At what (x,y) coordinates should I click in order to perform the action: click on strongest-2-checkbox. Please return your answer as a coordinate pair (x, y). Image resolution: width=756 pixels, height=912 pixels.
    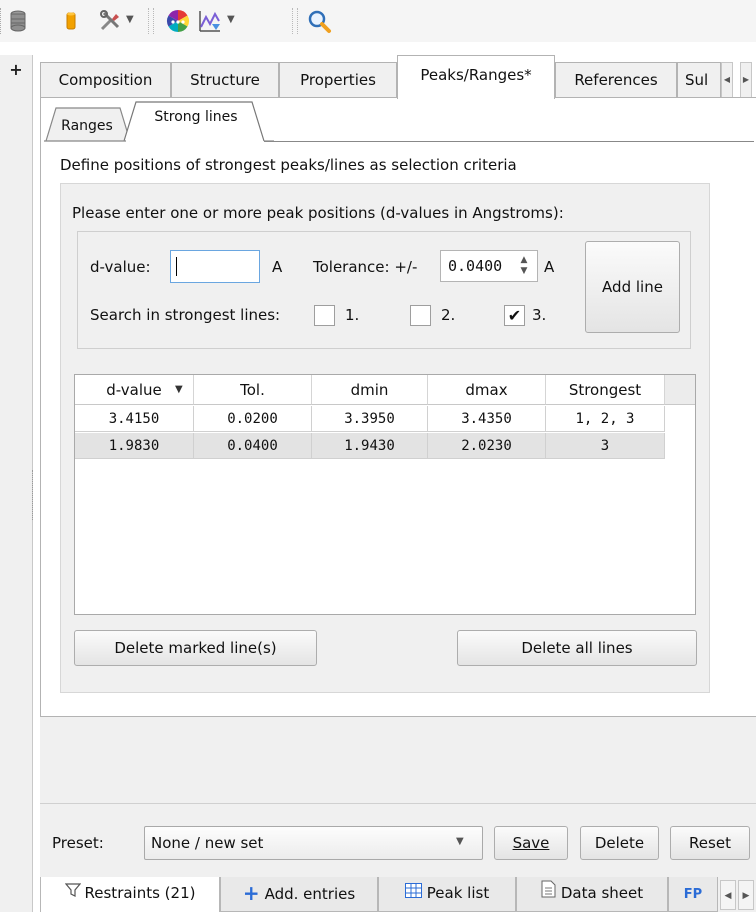
    Looking at the image, I should click on (420, 315).